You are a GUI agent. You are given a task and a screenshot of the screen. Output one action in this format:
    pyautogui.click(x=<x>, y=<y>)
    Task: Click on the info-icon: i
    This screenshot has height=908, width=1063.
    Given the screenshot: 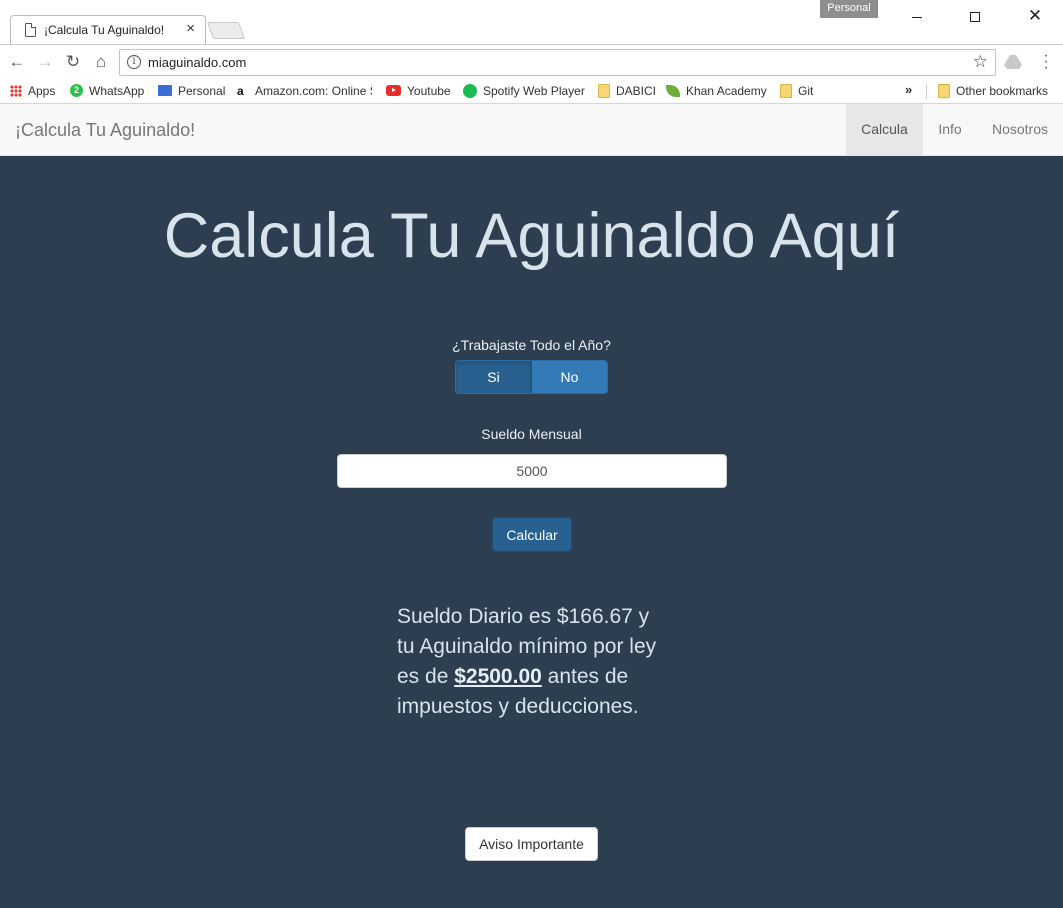 What is the action you would take?
    pyautogui.click(x=134, y=62)
    